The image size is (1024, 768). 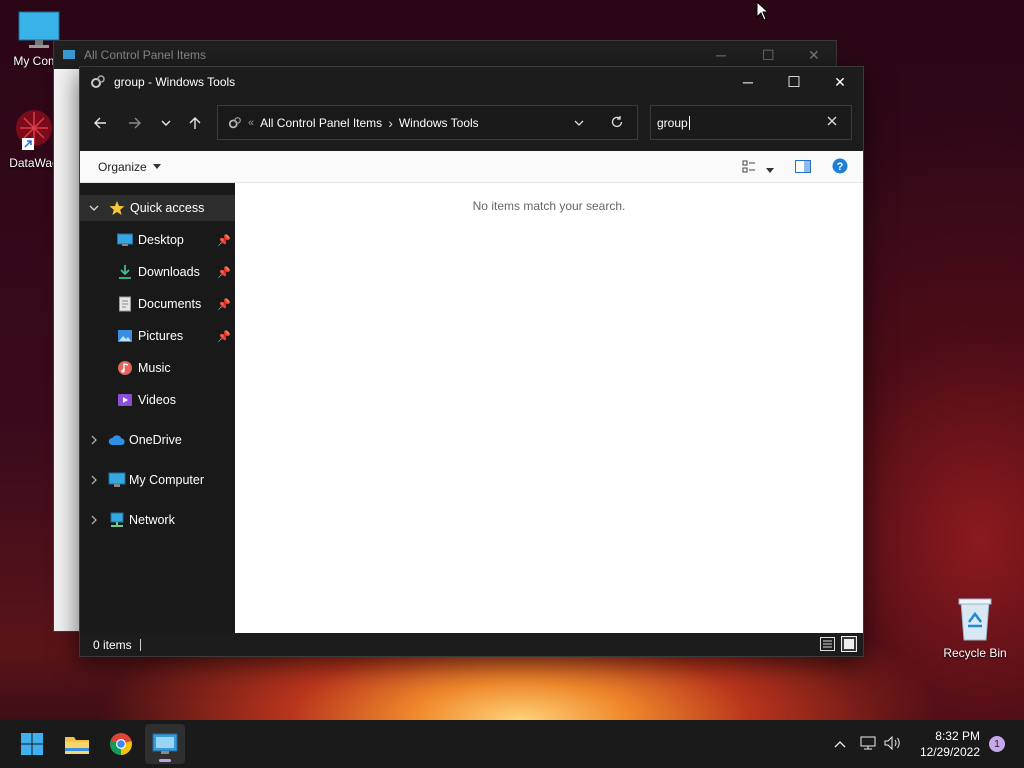 I want to click on taskbar-file-explorer, so click(x=77, y=744).